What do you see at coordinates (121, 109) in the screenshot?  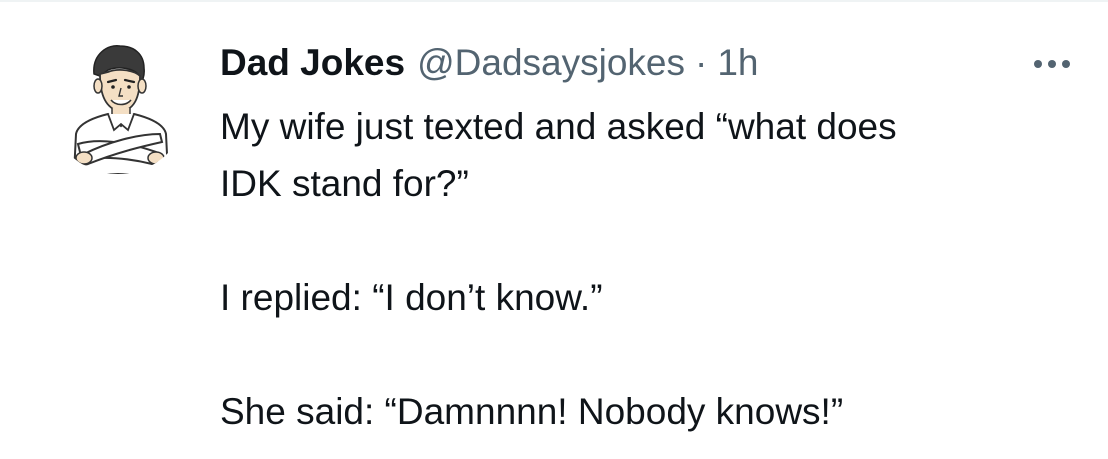 I see `cartoon-man-avatar-icon` at bounding box center [121, 109].